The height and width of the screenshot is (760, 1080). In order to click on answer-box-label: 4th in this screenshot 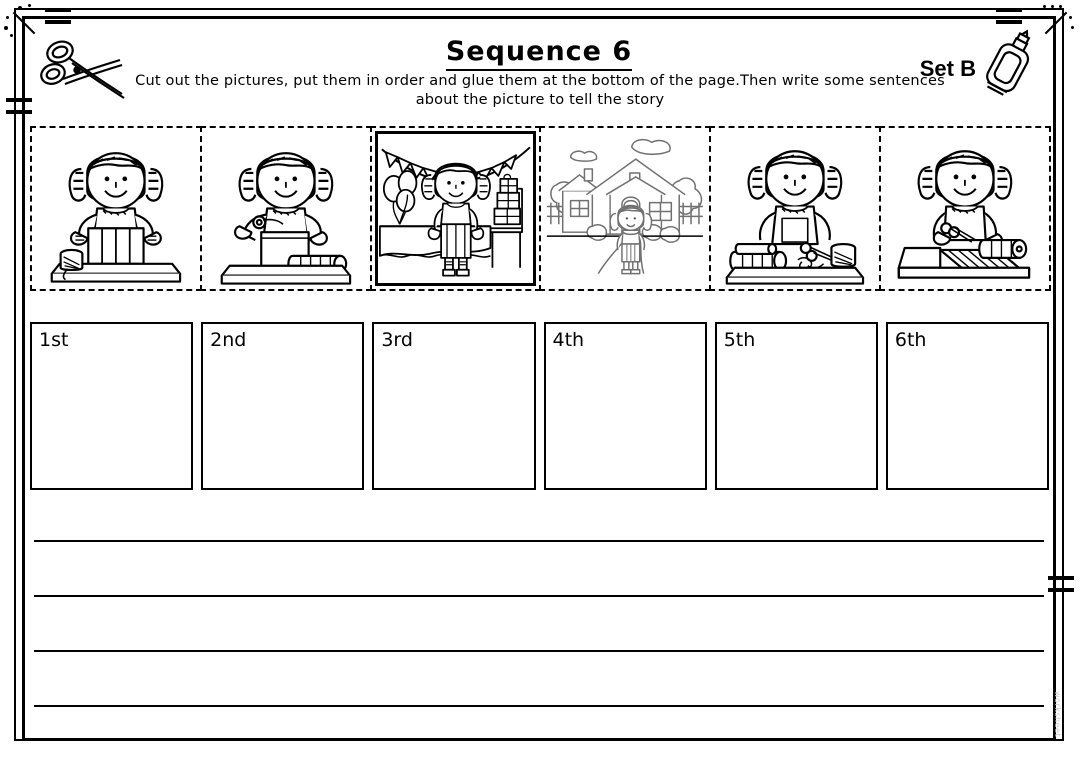, I will do `click(568, 340)`.